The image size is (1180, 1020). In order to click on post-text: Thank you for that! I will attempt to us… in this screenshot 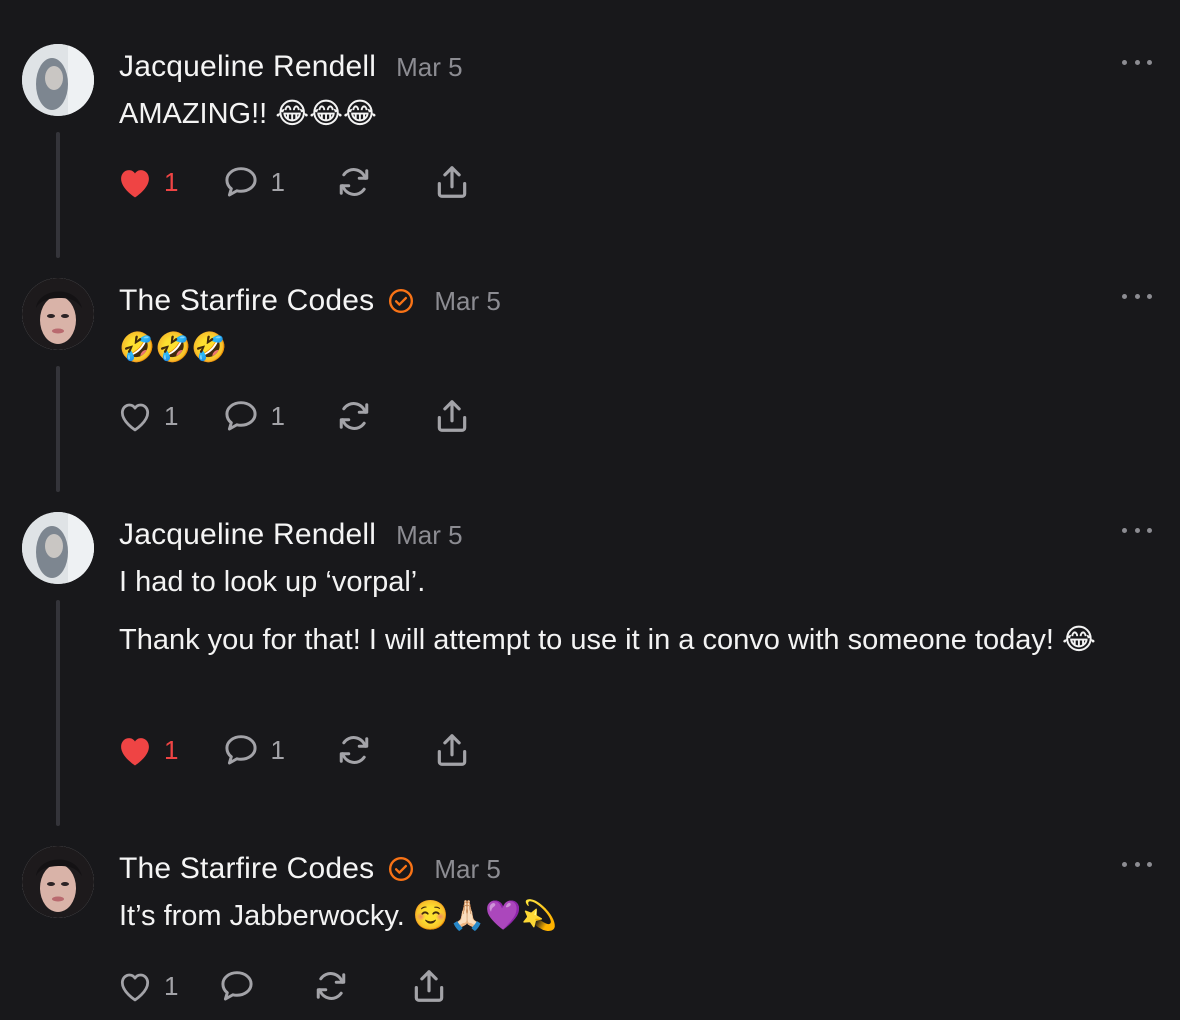, I will do `click(607, 640)`.